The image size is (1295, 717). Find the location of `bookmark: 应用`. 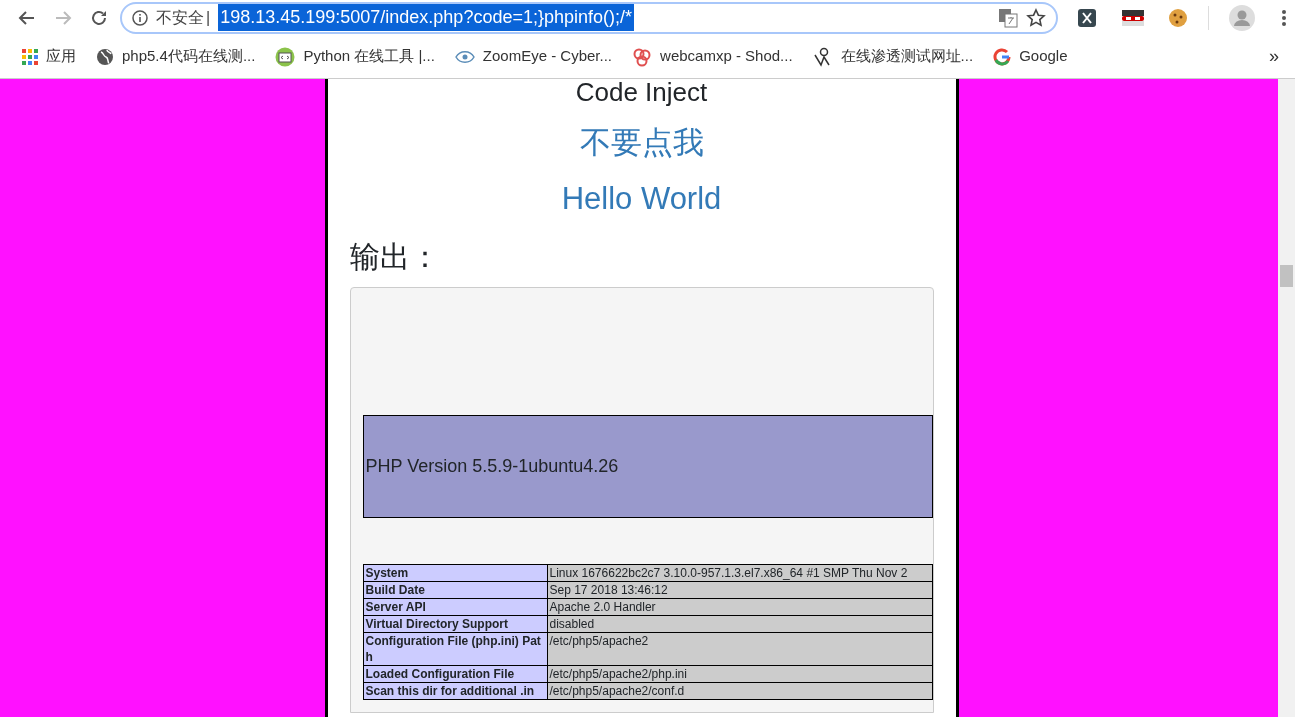

bookmark: 应用 is located at coordinates (49, 56).